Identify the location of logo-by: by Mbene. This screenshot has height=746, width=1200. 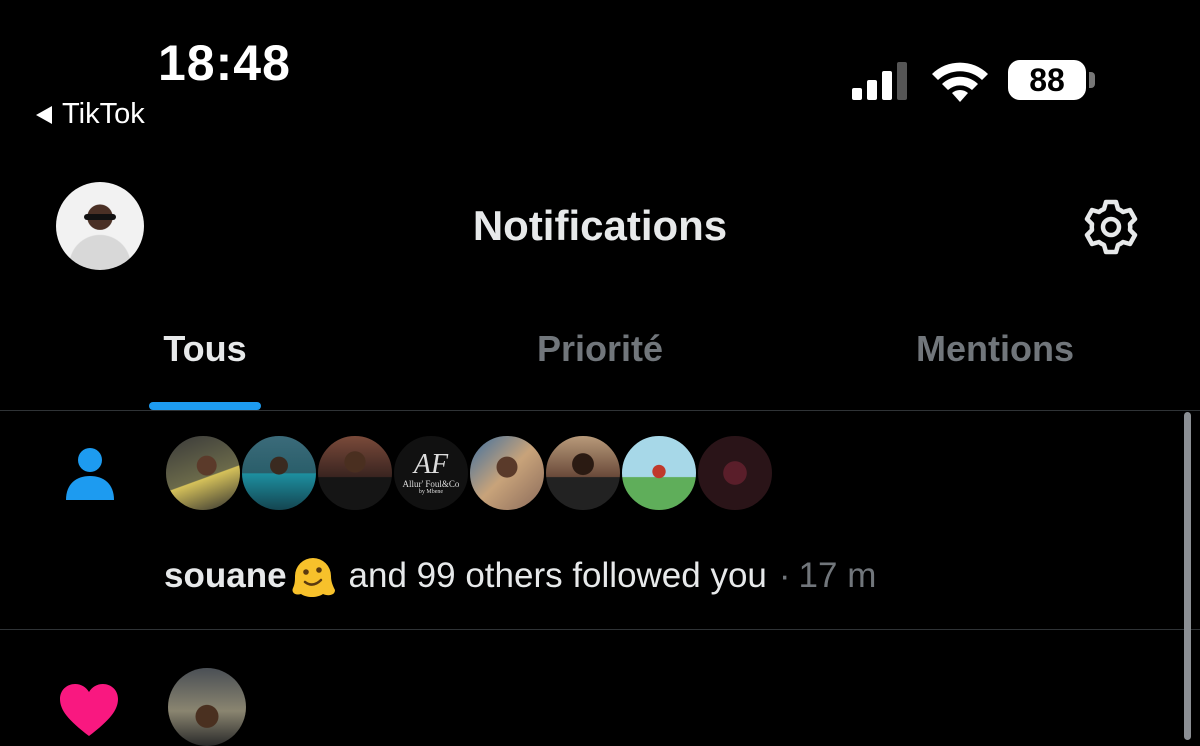
(431, 492).